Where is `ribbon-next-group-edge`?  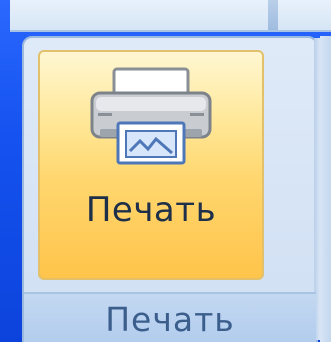 ribbon-next-group-edge is located at coordinates (325, 189).